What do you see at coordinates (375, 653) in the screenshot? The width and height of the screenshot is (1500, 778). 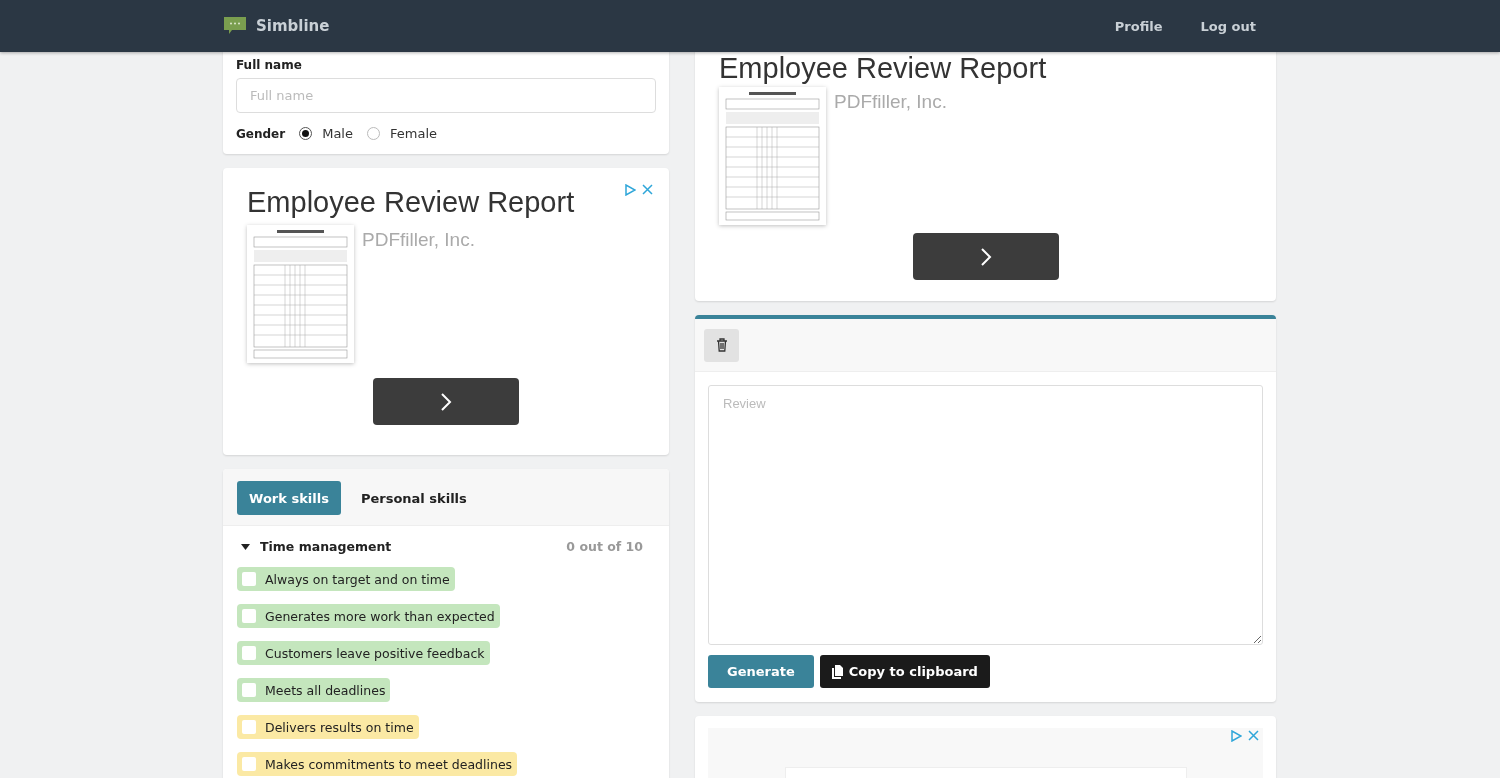 I see `skill-label: Customers leave positive feedback` at bounding box center [375, 653].